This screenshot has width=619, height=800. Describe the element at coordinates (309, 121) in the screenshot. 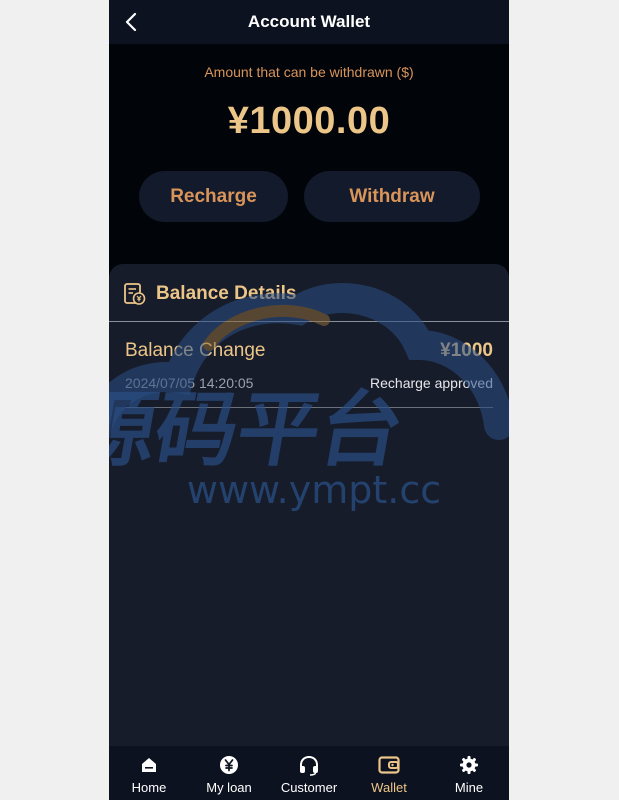

I see `withdrawable-amount-value: ¥1000.00` at that location.